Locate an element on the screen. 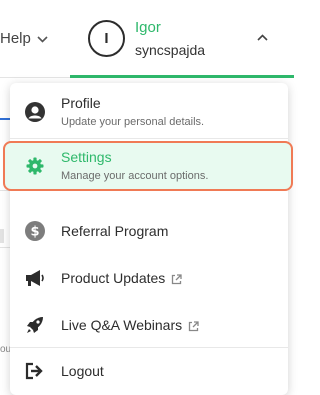 The width and height of the screenshot is (320, 395). user-handle: syncspajda is located at coordinates (170, 50).